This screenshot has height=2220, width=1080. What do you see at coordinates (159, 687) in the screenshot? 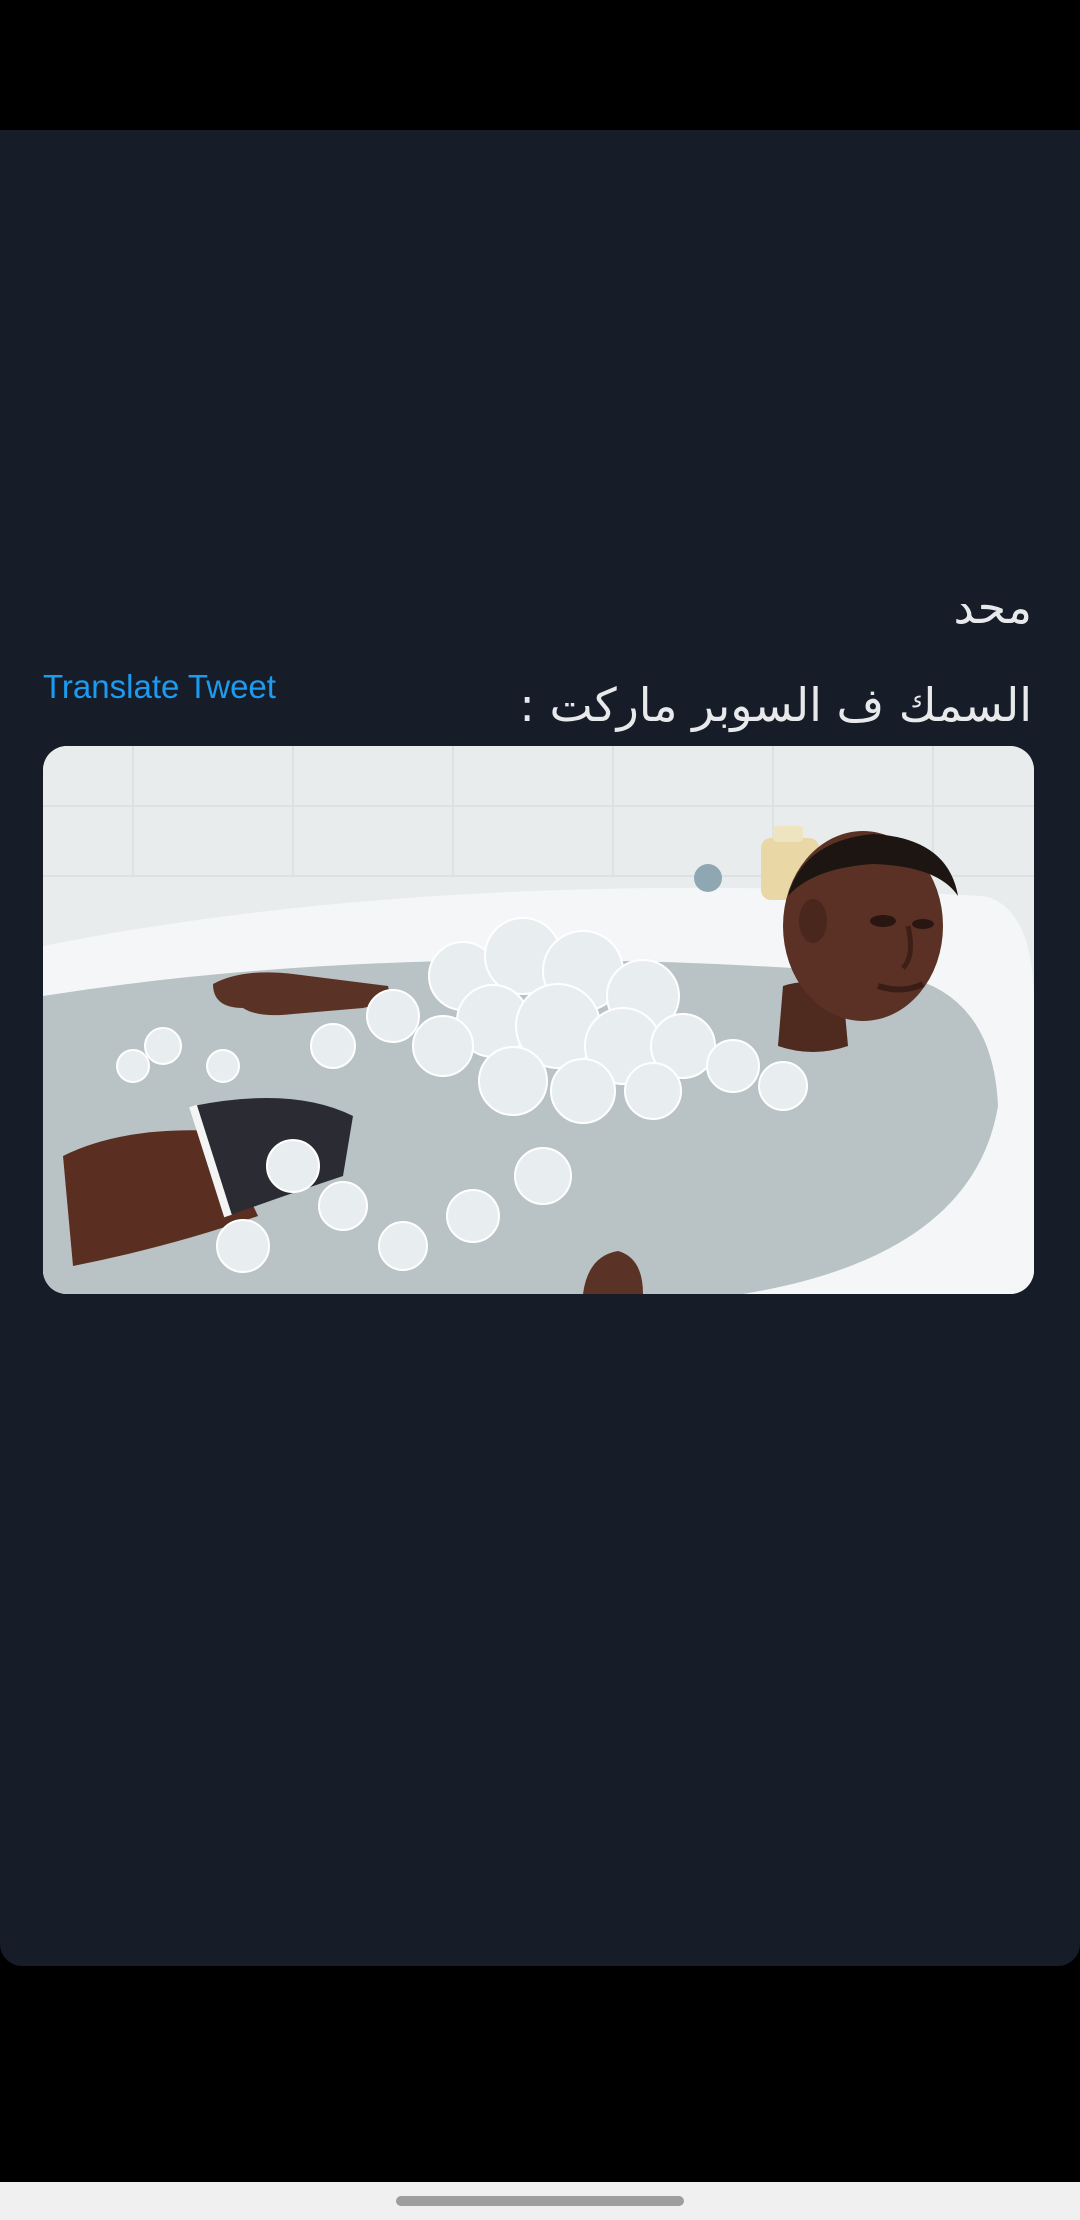
I see `translate-tweet-link: Translate Tweet` at bounding box center [159, 687].